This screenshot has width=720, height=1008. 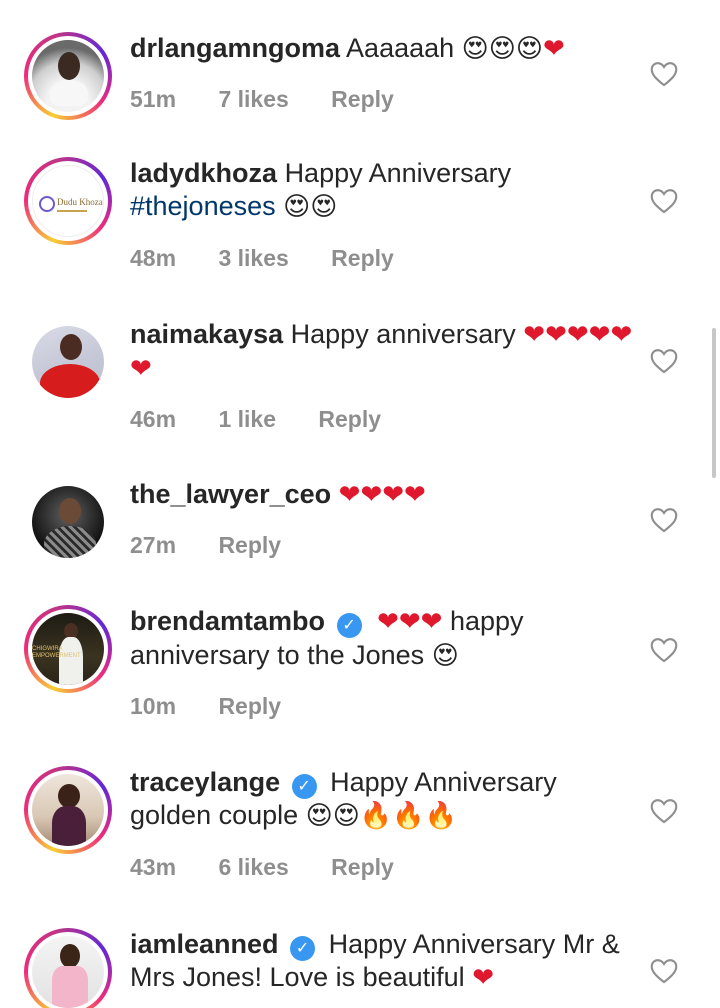 What do you see at coordinates (385, 352) in the screenshot?
I see `comment-text: naimakaysa Happy anniversary ❤❤❤❤❤❤` at bounding box center [385, 352].